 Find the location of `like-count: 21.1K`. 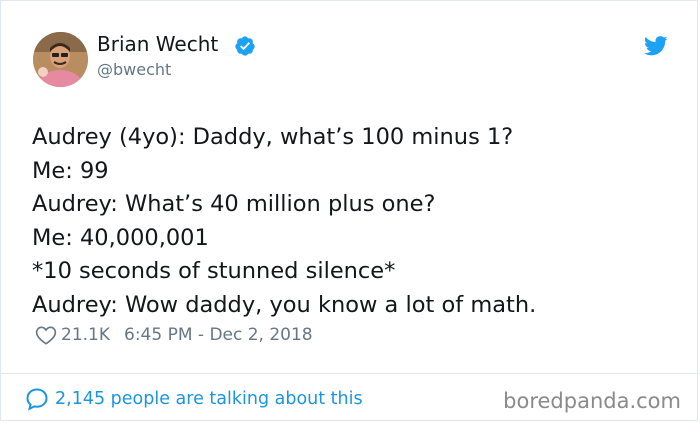

like-count: 21.1K is located at coordinates (85, 335).